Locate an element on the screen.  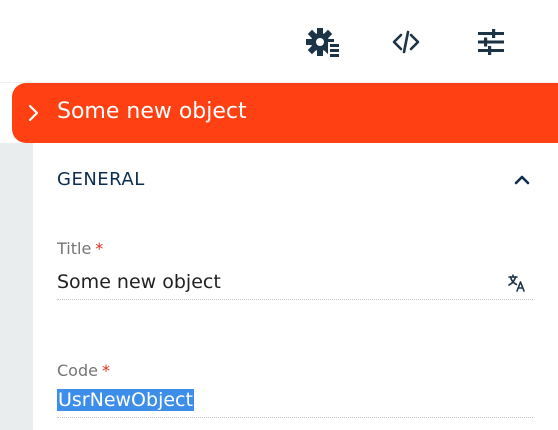
code-view-button is located at coordinates (406, 42).